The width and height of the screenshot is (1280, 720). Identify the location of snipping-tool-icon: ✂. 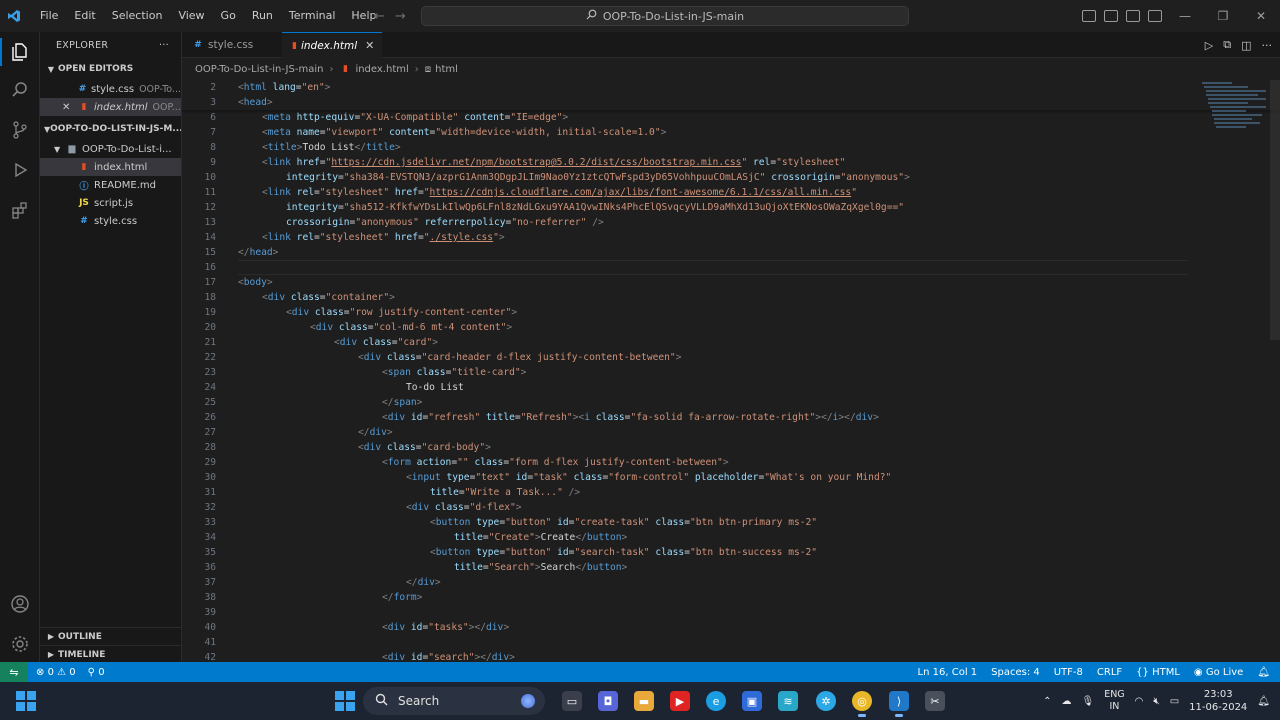
(935, 701).